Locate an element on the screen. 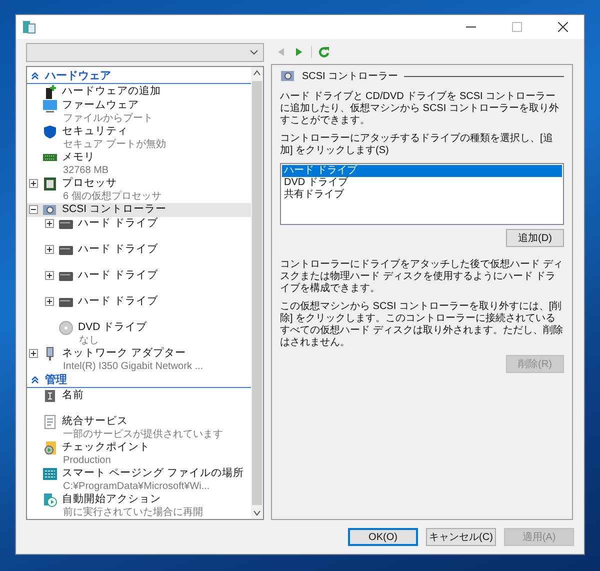 This screenshot has width=600, height=571. item-label: チェックポイント is located at coordinates (106, 447).